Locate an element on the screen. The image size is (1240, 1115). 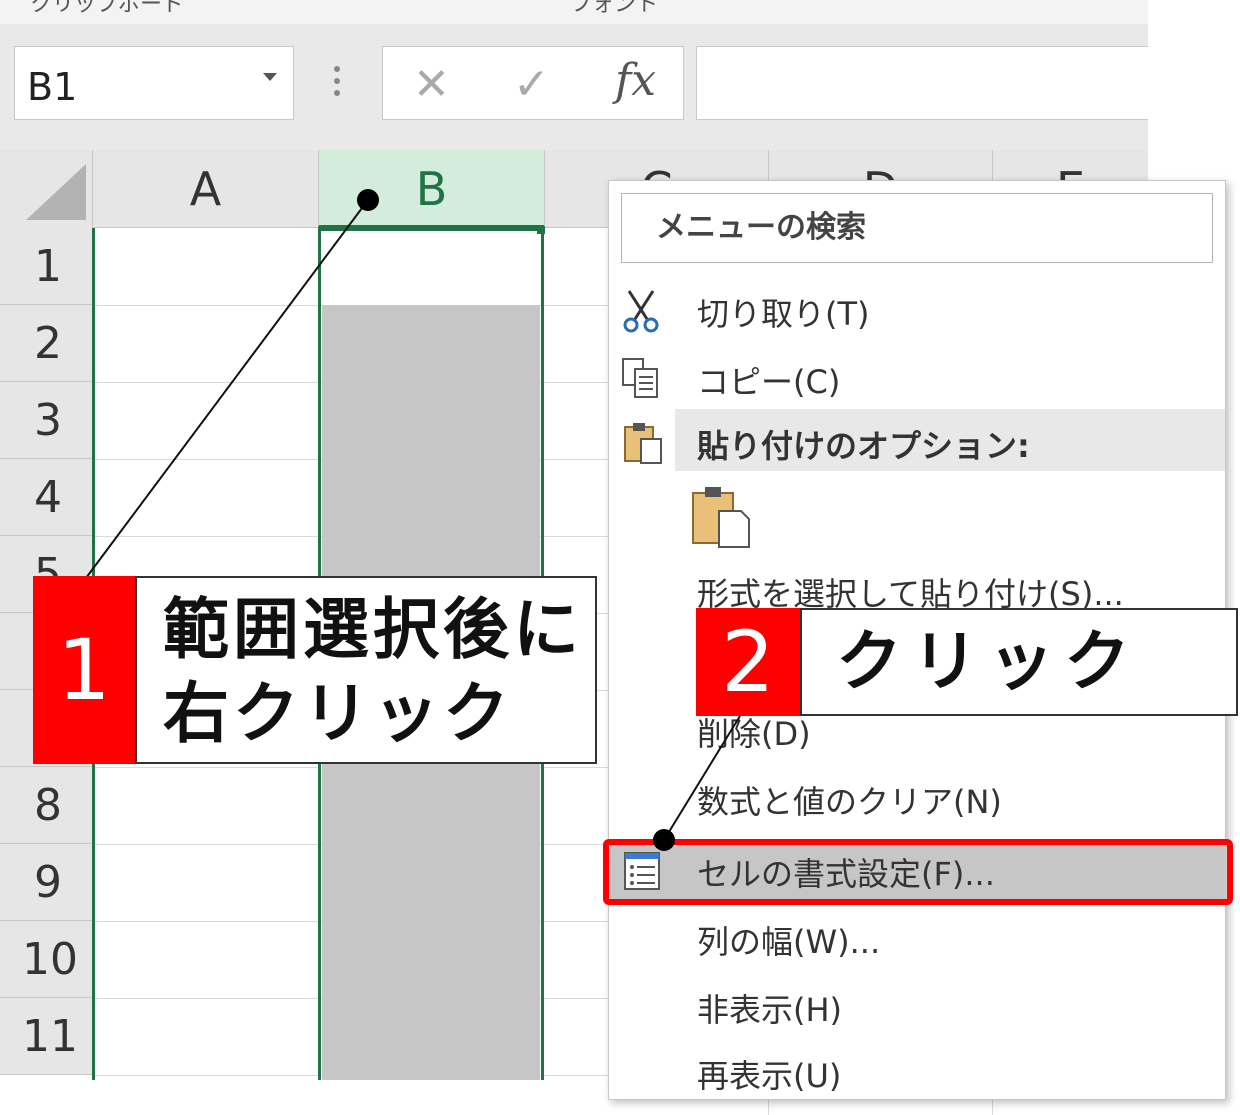
callout-step-2-number: 2 is located at coordinates (748, 662).